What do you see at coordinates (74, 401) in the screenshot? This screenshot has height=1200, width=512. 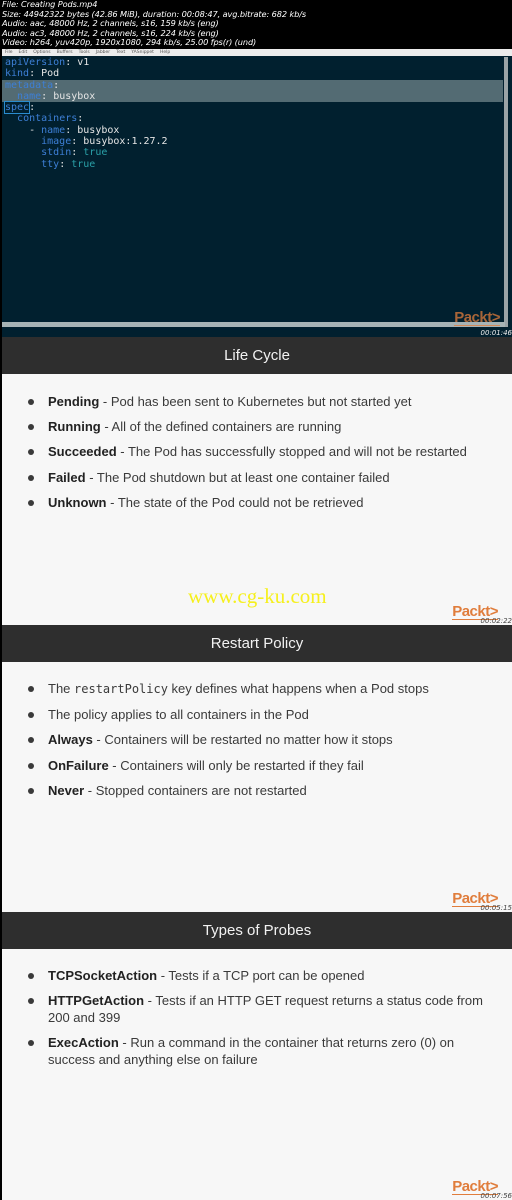 I see `bullet-term: Pending` at bounding box center [74, 401].